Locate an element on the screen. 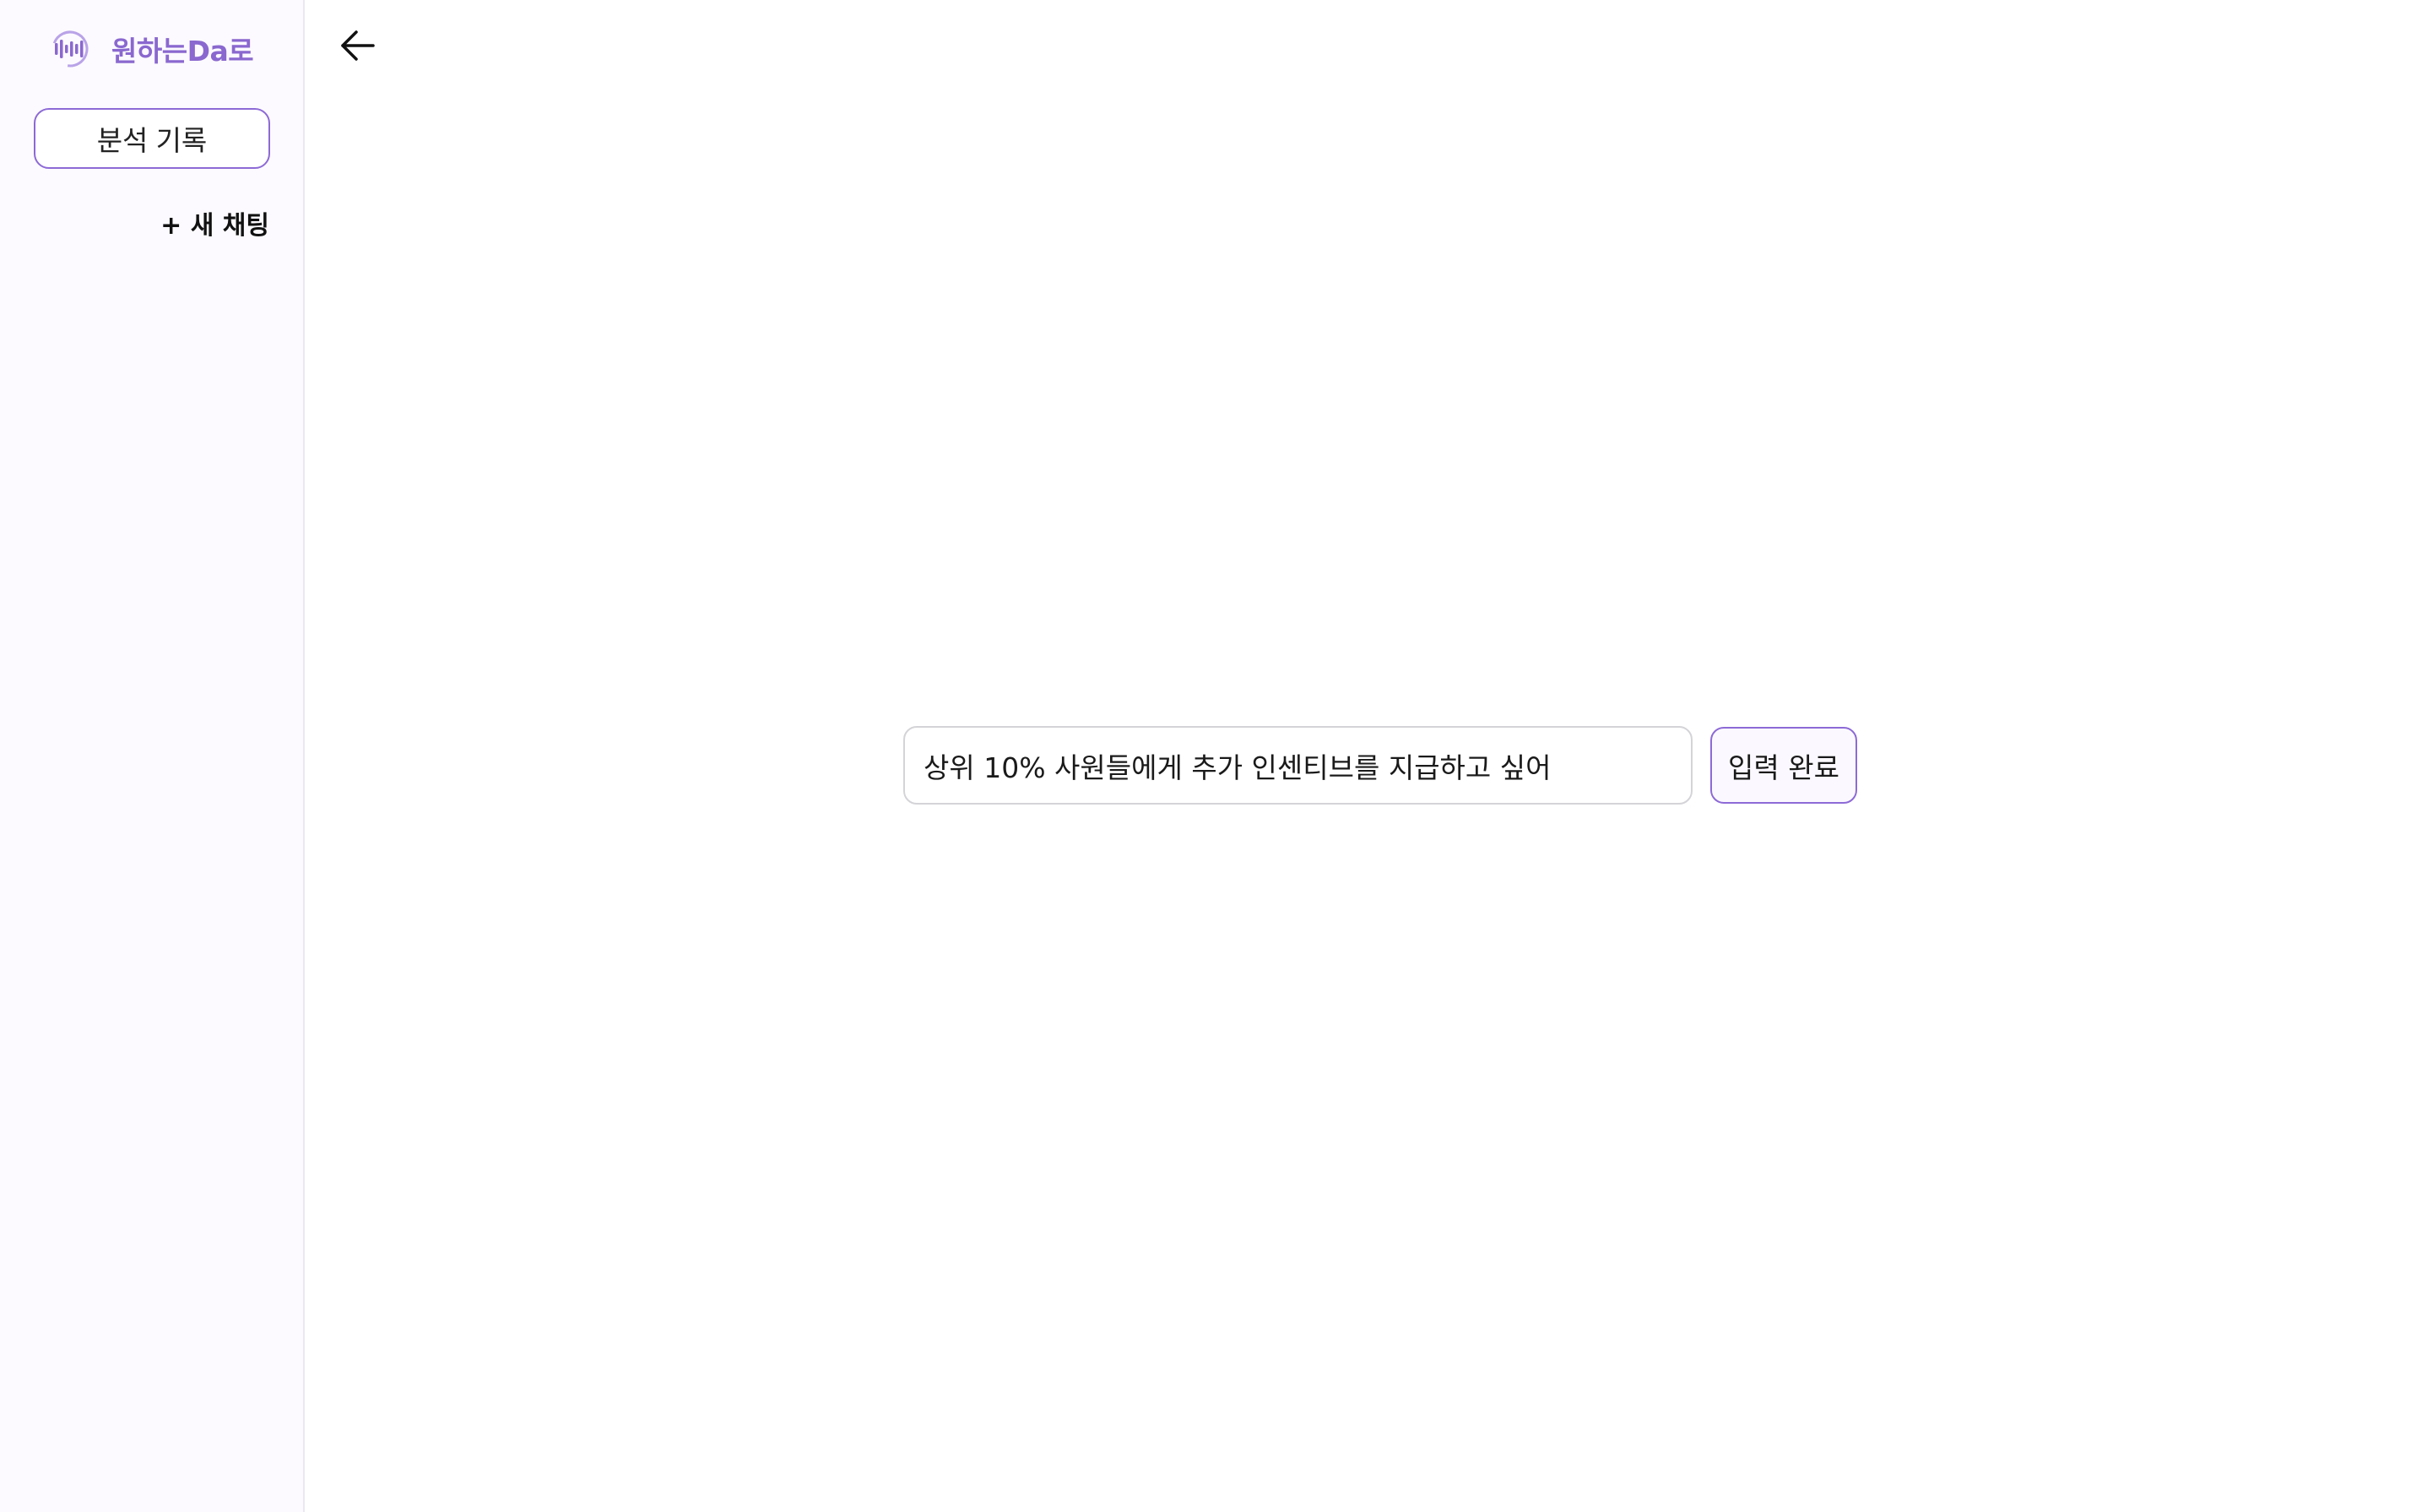  sidebar: 원하는Da로 분석 기록 + 새 채팅 is located at coordinates (152, 756).